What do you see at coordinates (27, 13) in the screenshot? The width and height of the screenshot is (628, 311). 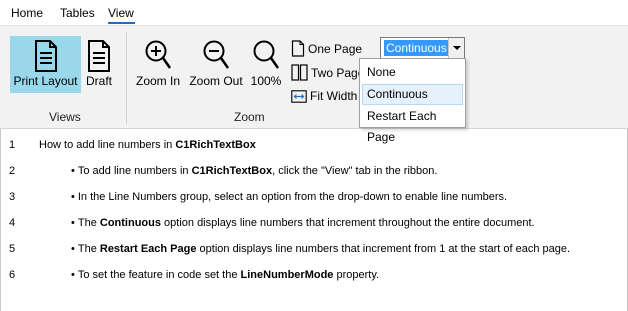 I see `tab-home: Home` at bounding box center [27, 13].